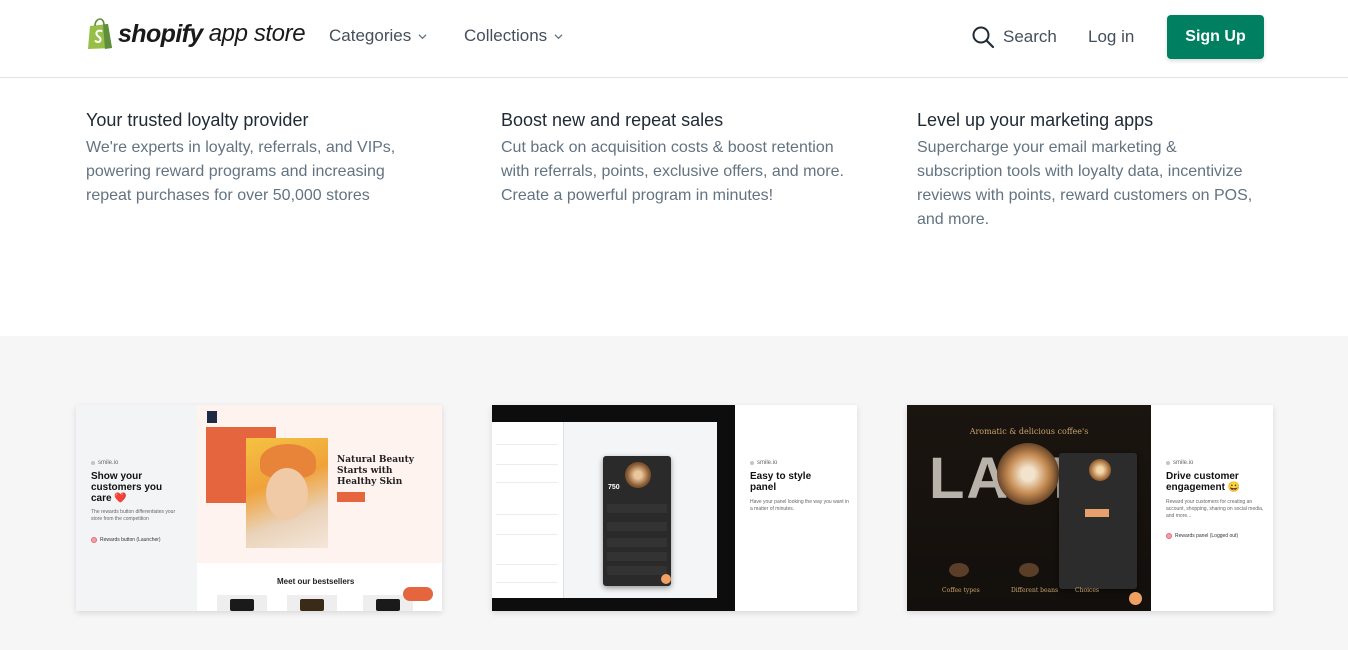  Describe the element at coordinates (1029, 570) in the screenshot. I see `coffee-bean-icon` at that location.